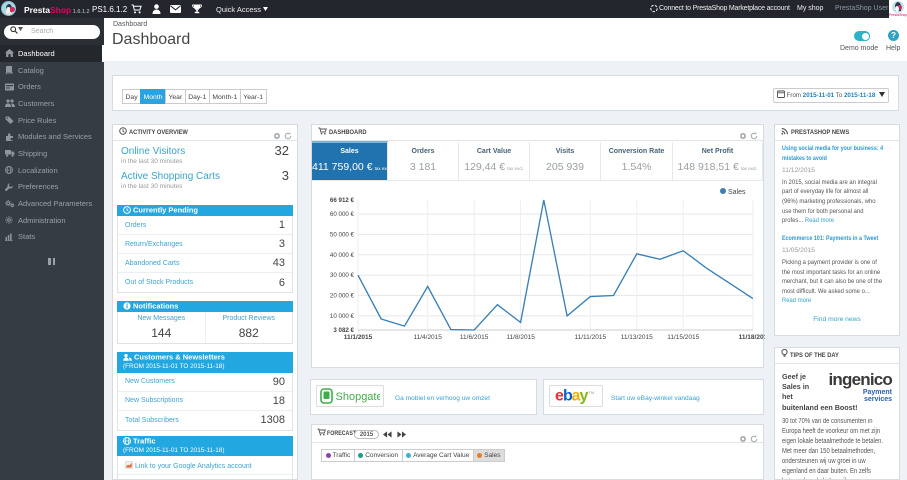 This screenshot has height=480, width=907. I want to click on svg-text: 66 912 €, so click(342, 200).